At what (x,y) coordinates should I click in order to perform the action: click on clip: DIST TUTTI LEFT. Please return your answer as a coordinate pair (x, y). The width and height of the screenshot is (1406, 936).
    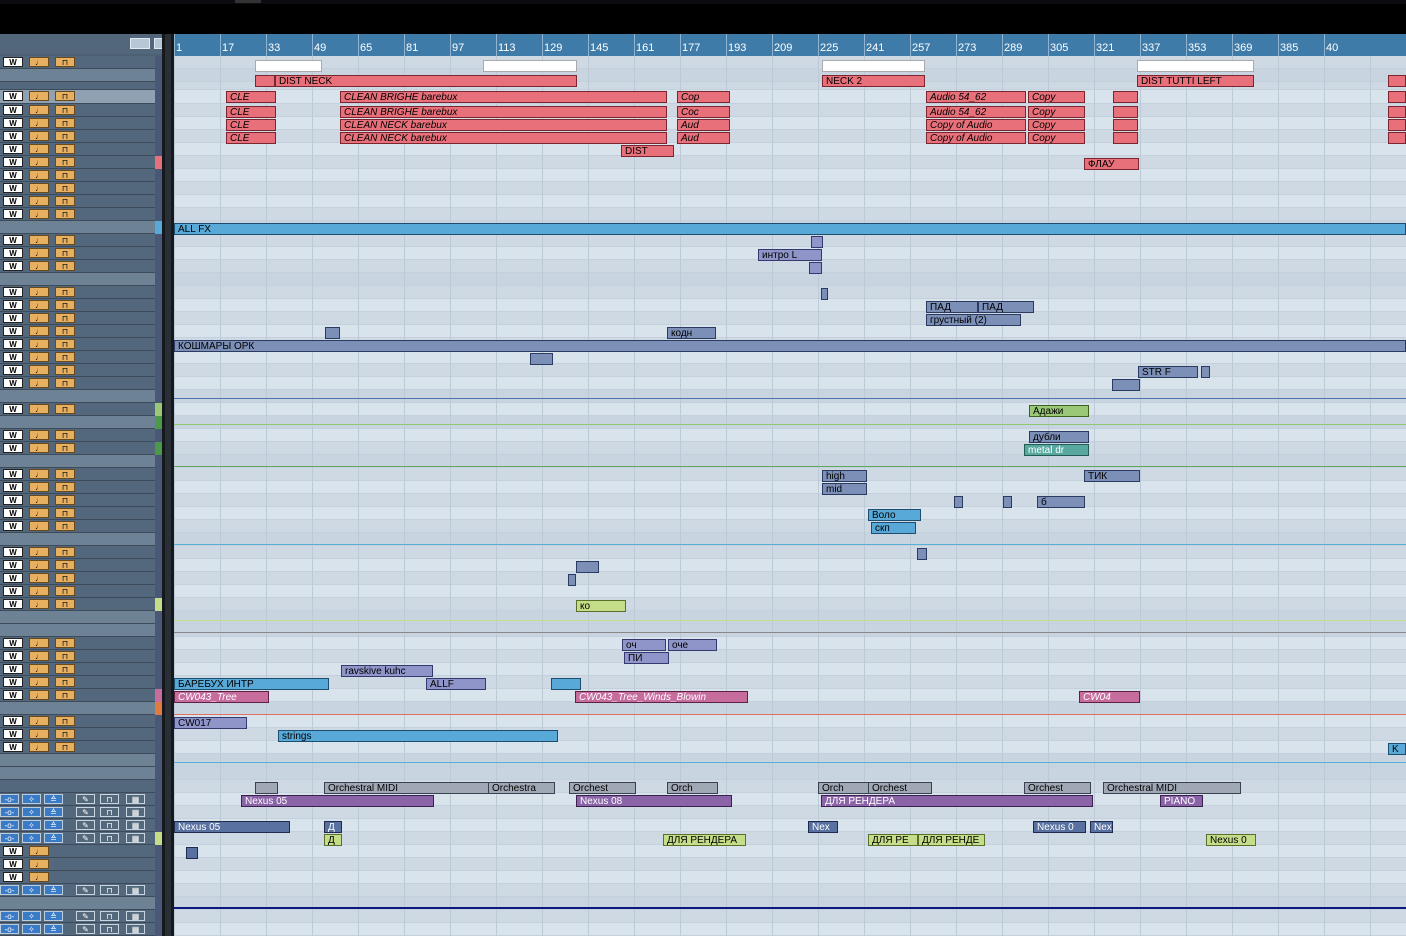
    Looking at the image, I should click on (1195, 81).